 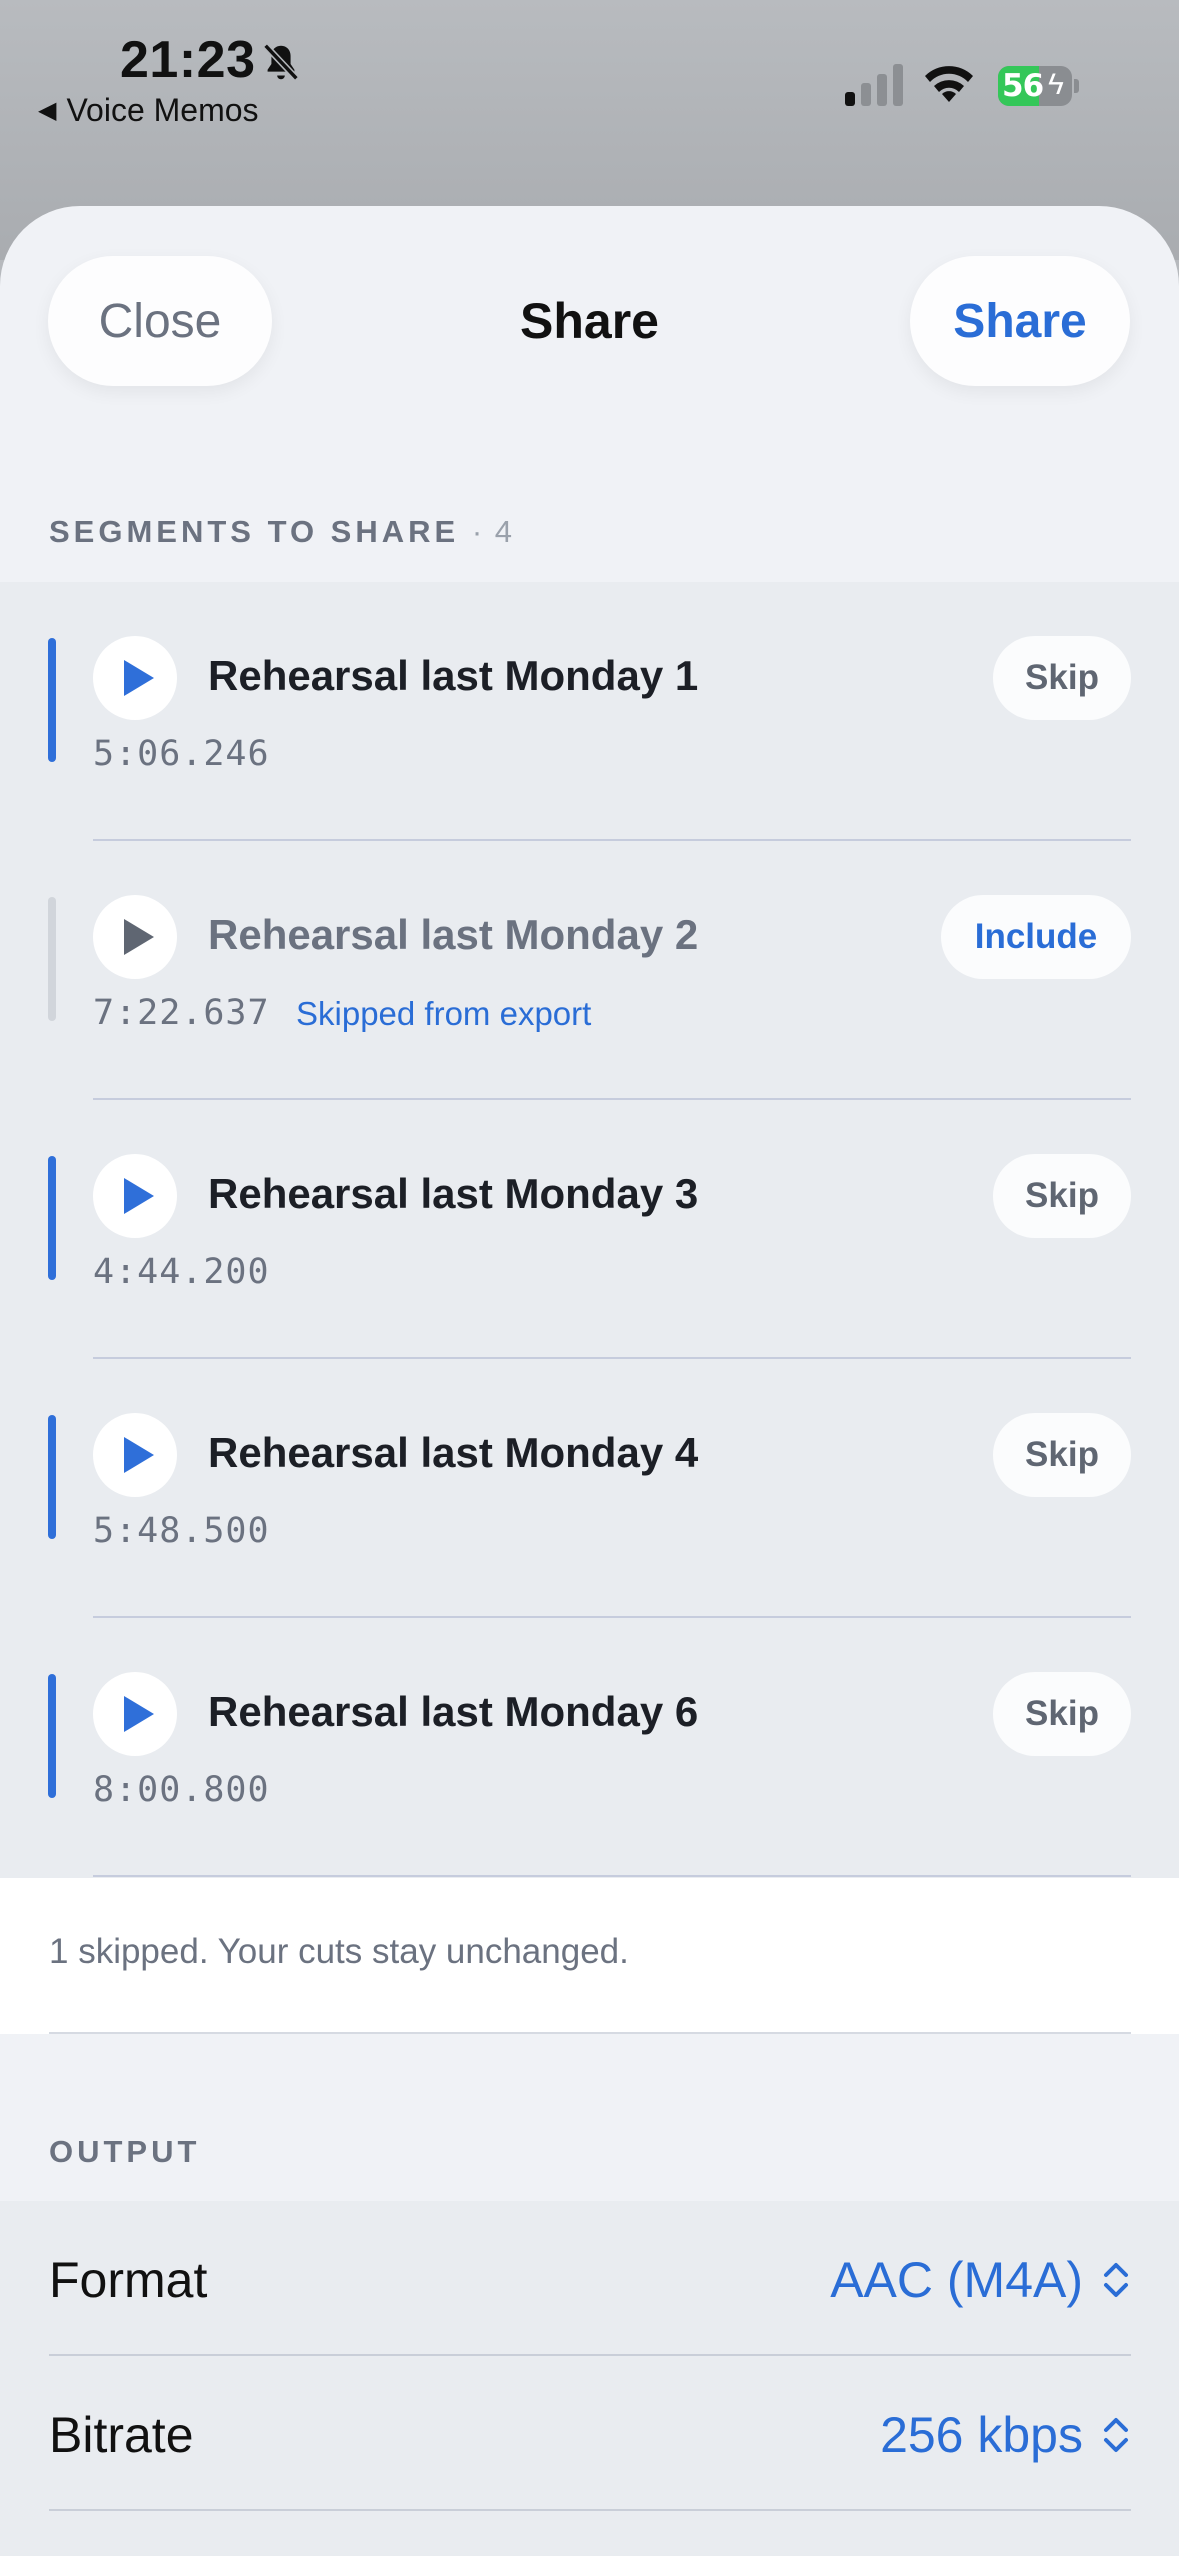 What do you see at coordinates (589, 2433) in the screenshot?
I see `bitrate-row: Bitrate 256 kbps` at bounding box center [589, 2433].